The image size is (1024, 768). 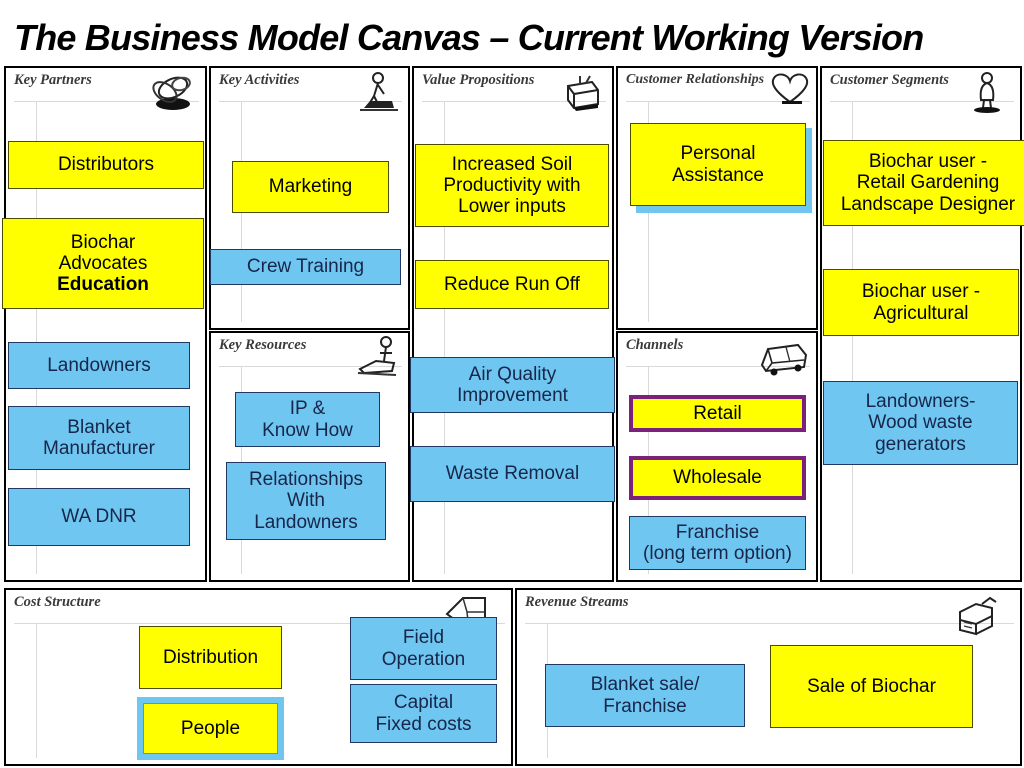 What do you see at coordinates (103, 285) in the screenshot?
I see `note-biochar-advocates-bold: Education` at bounding box center [103, 285].